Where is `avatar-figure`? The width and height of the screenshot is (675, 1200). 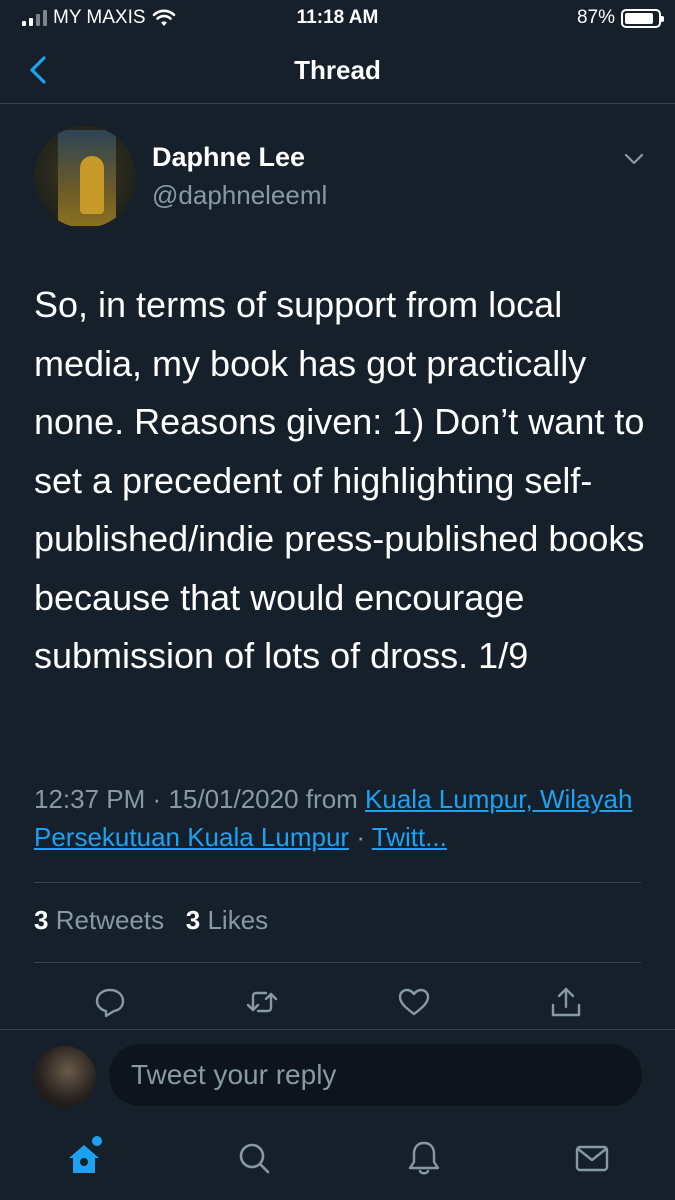
avatar-figure is located at coordinates (92, 185).